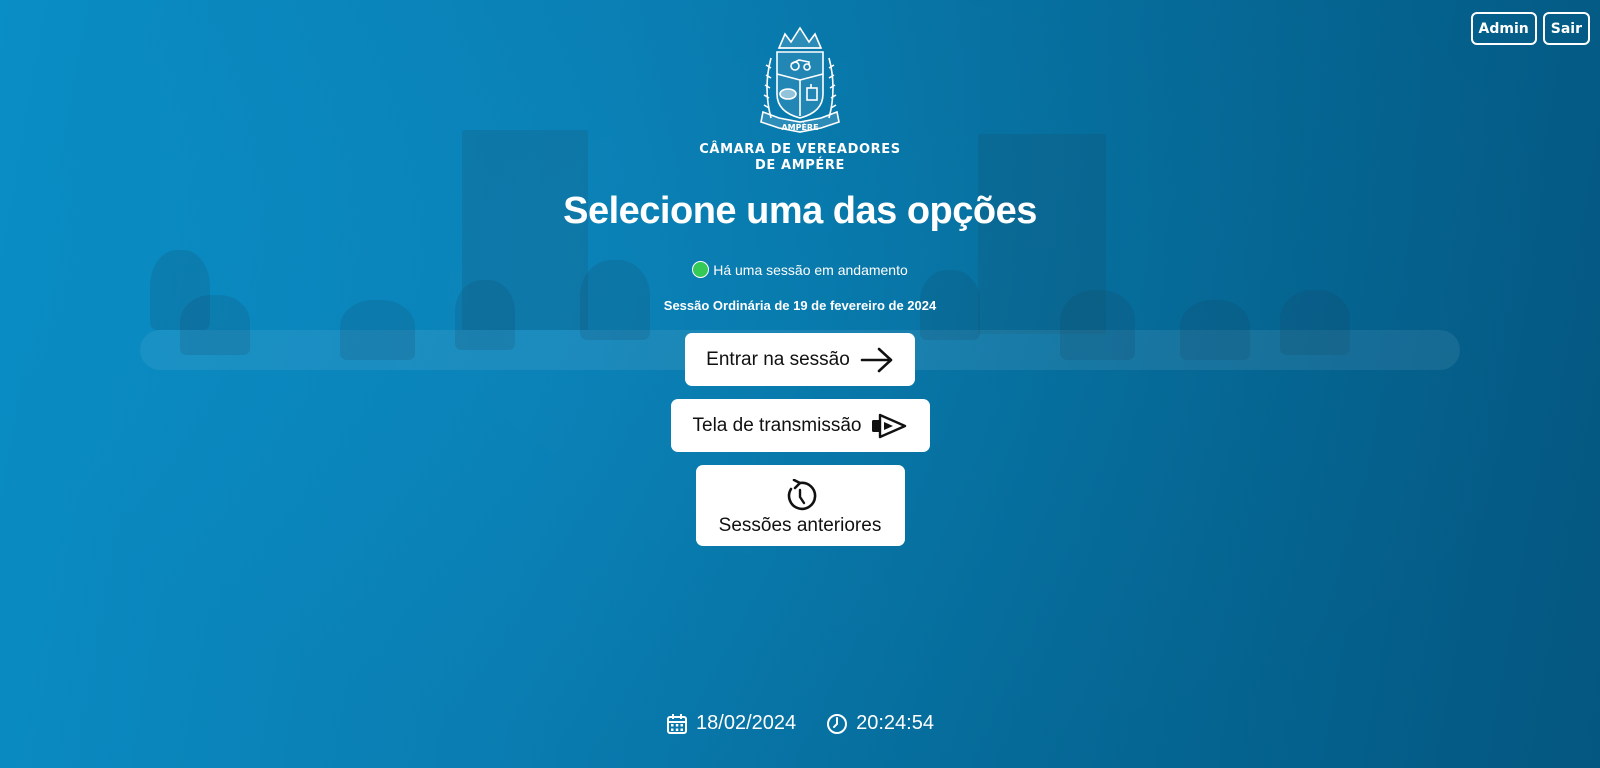  Describe the element at coordinates (701, 269) in the screenshot. I see `status-indicator-icon` at that location.